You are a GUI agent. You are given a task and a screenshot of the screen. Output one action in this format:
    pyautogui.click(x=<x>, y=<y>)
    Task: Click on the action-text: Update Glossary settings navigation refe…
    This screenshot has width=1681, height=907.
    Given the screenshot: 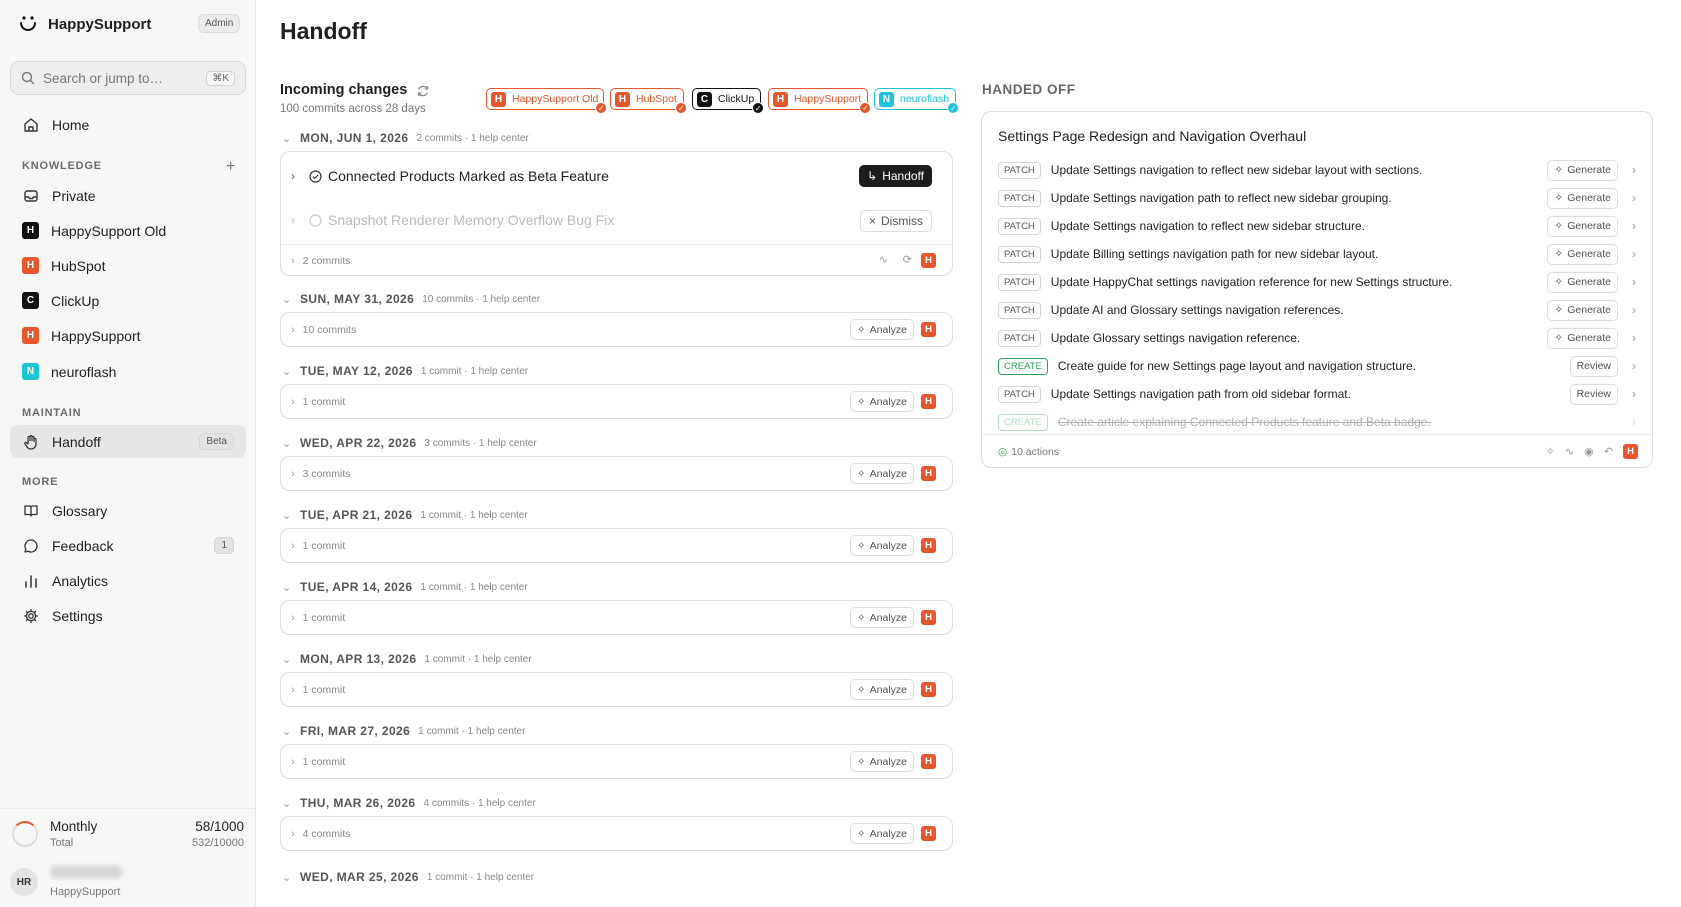 What is the action you would take?
    pyautogui.click(x=1175, y=338)
    